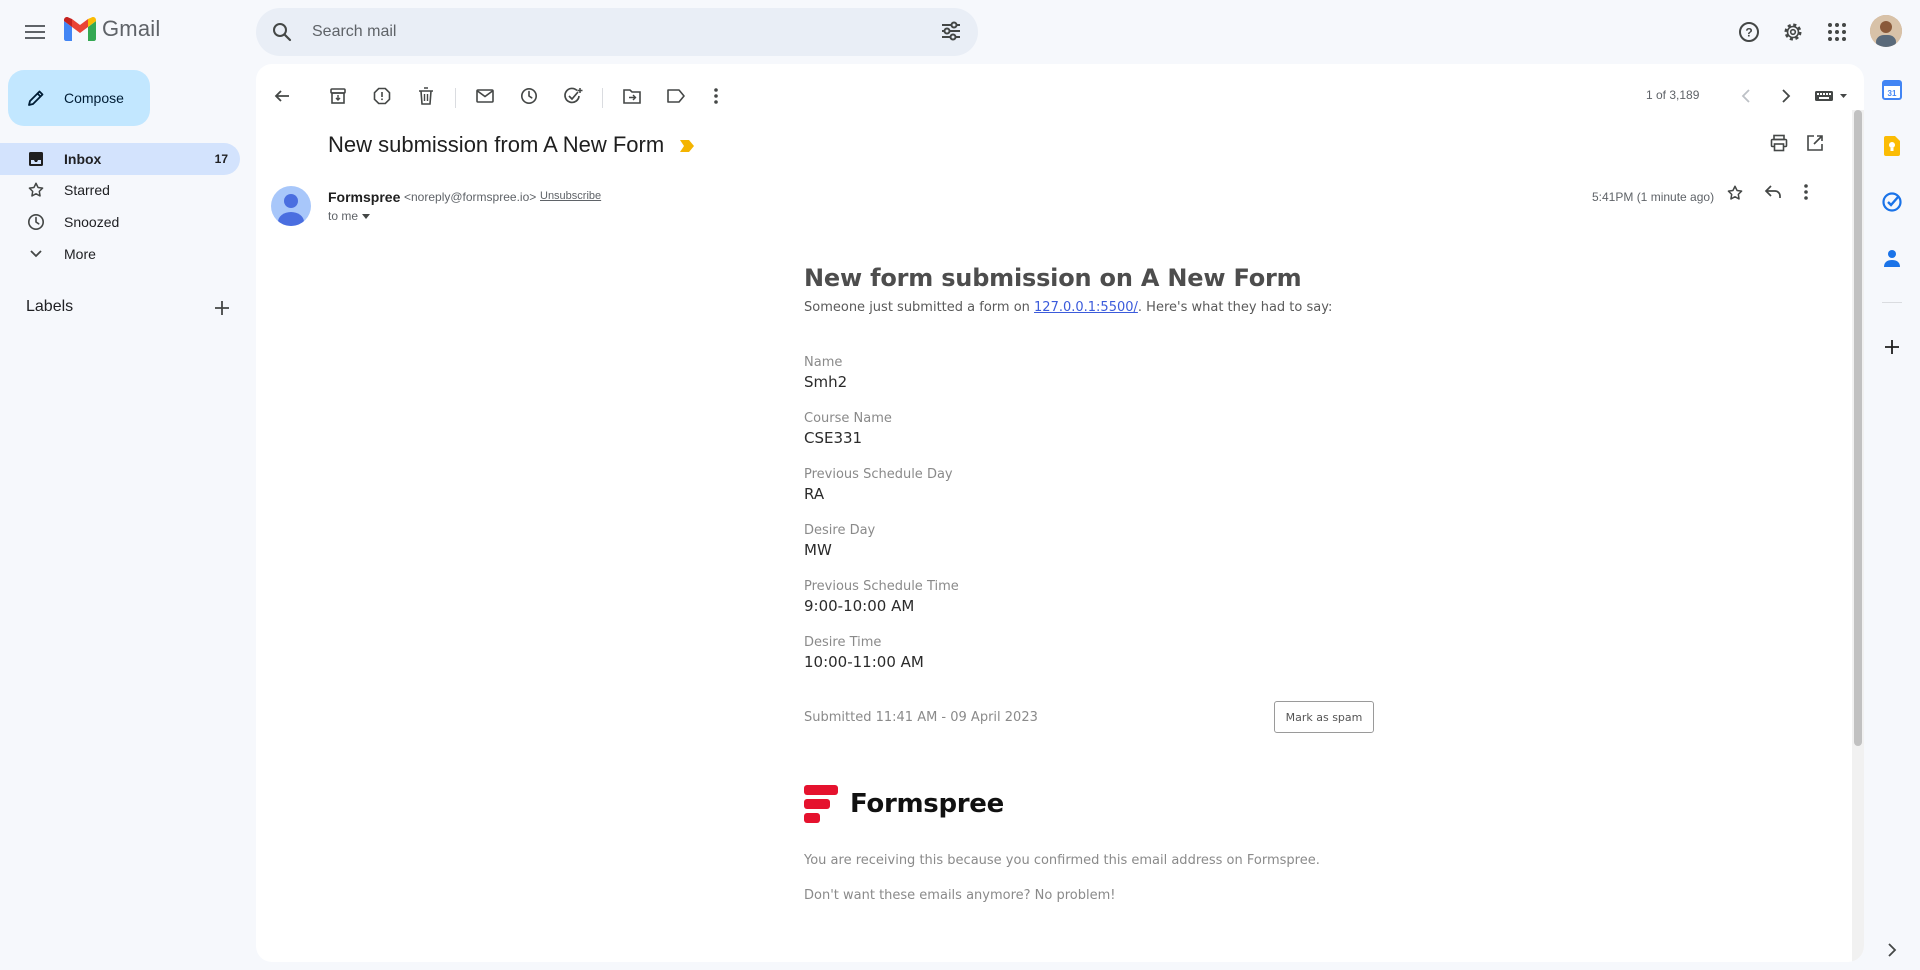 The height and width of the screenshot is (970, 1920). I want to click on field-value: Smh2, so click(826, 382).